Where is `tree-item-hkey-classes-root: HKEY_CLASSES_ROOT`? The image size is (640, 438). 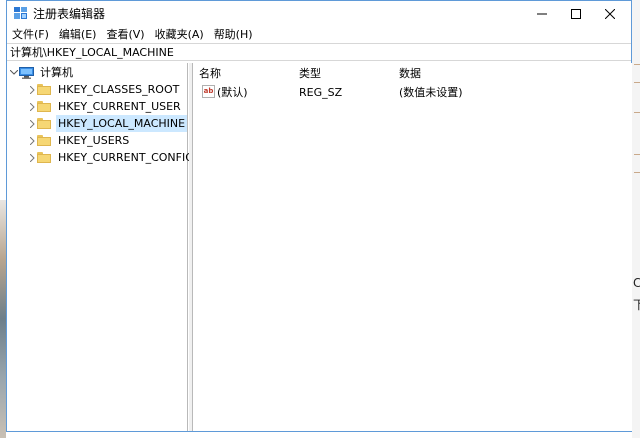
tree-item-hkey-classes-root: HKEY_CLASSES_ROOT is located at coordinates (104, 89).